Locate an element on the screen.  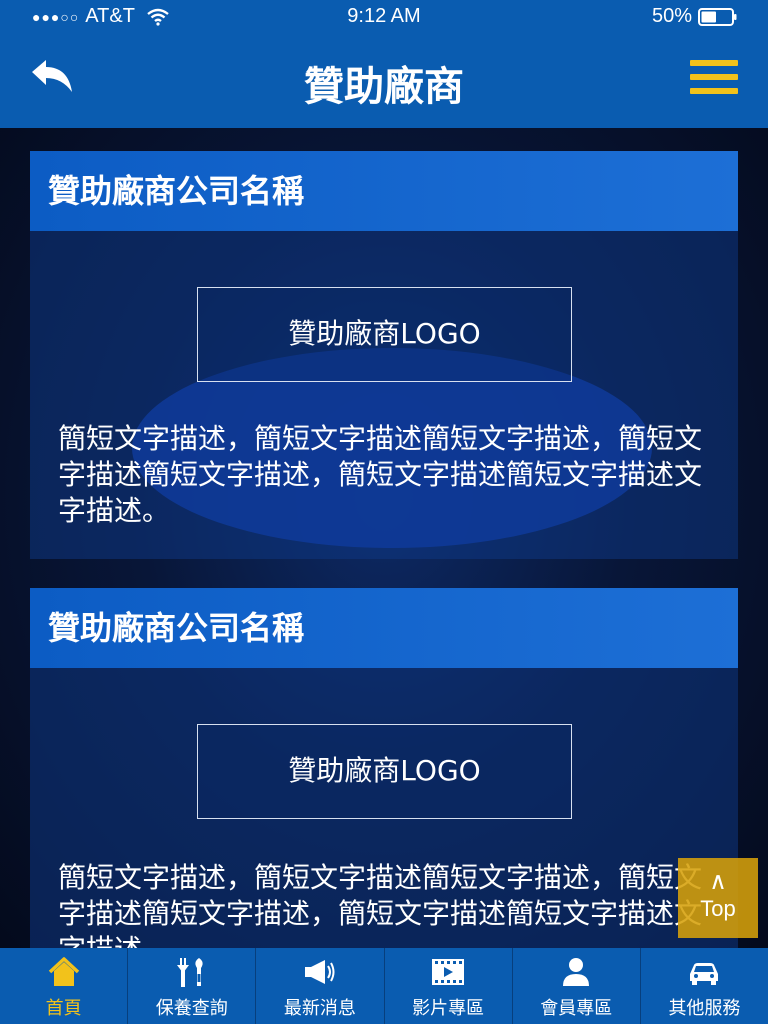
top-label: Top is located at coordinates (718, 908).